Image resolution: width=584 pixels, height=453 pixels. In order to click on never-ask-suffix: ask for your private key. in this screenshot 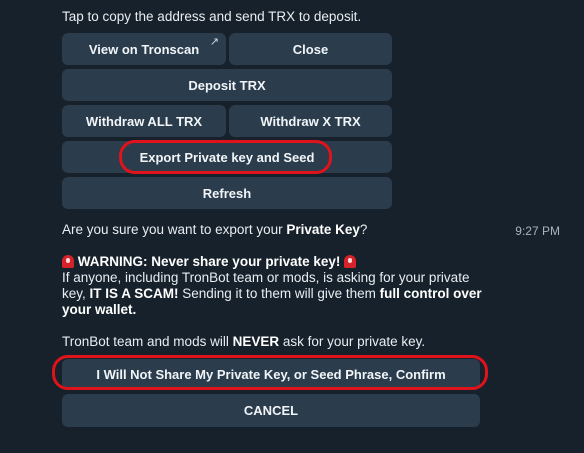, I will do `click(352, 341)`.